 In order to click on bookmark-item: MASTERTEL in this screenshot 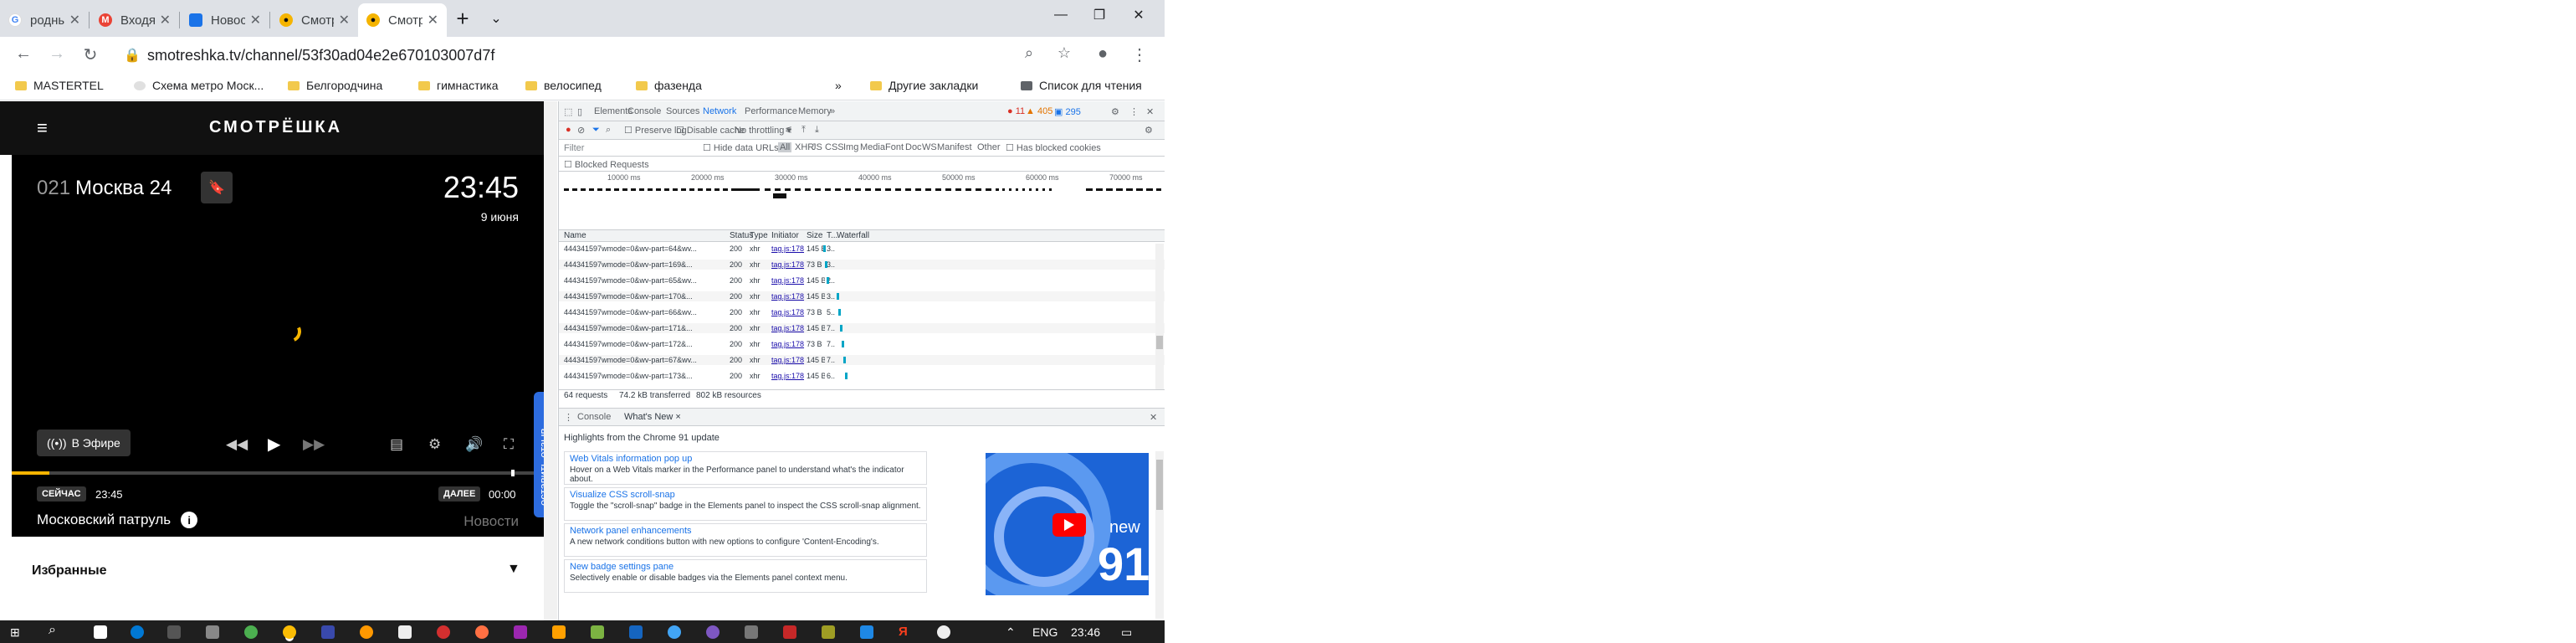, I will do `click(60, 86)`.